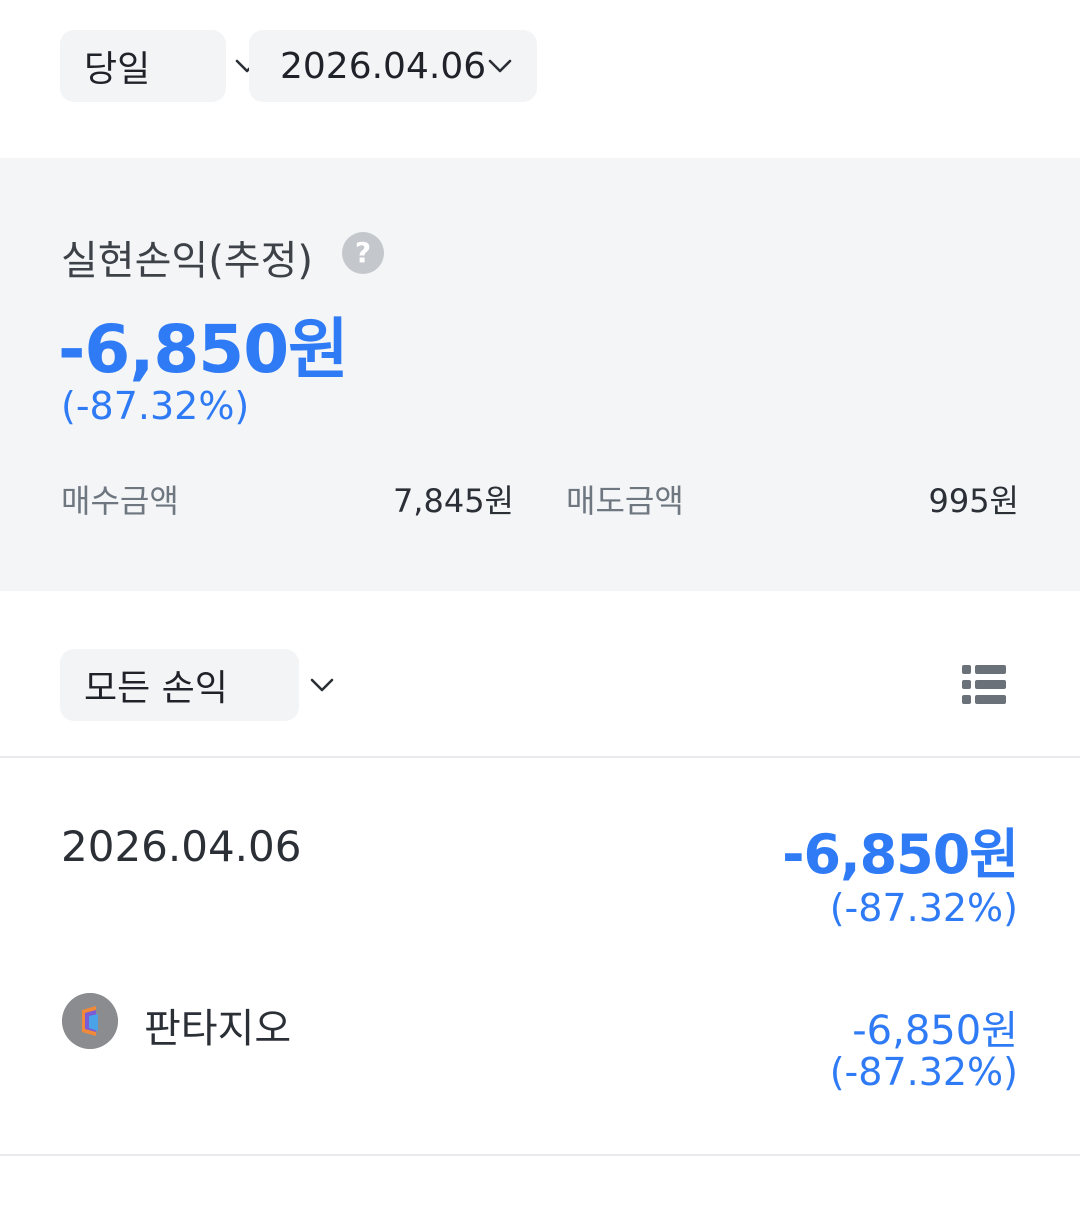  I want to click on date-select: 2026.04.06, so click(393, 66).